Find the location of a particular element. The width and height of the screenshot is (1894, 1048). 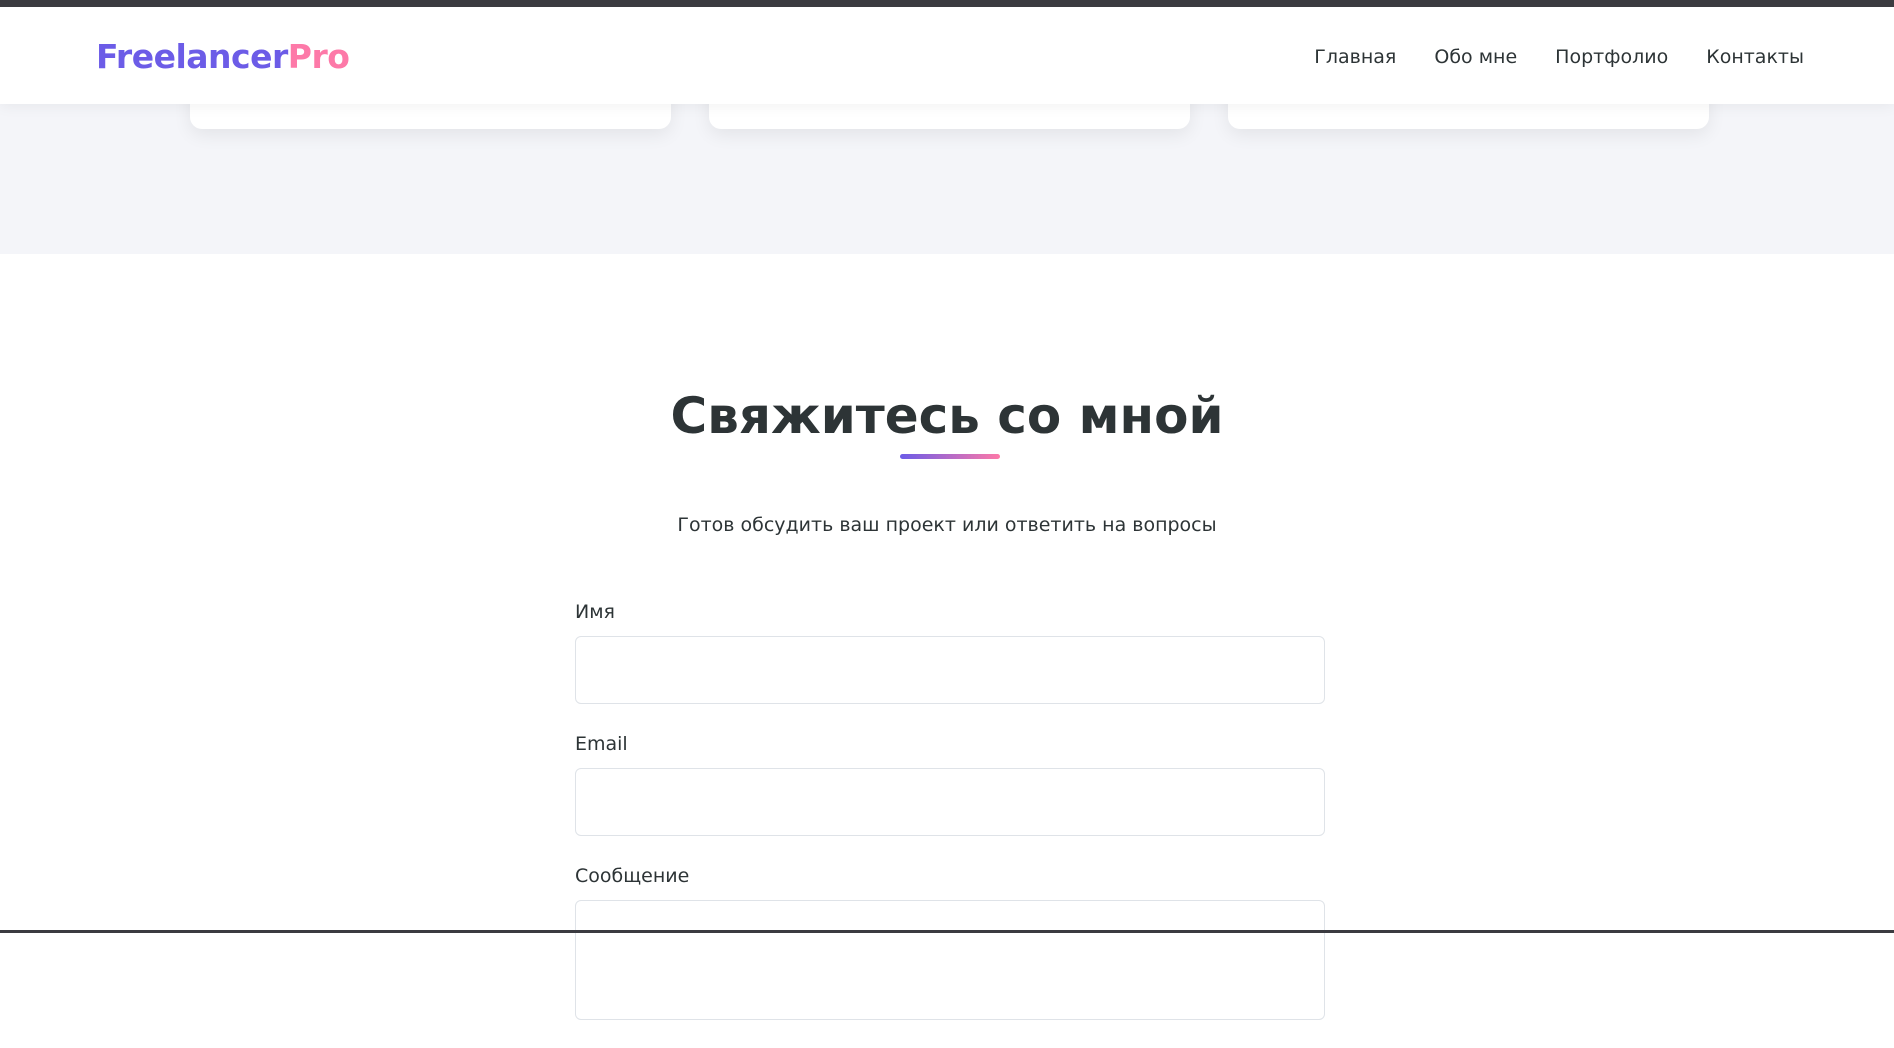

top-edge-strip is located at coordinates (947, 3).